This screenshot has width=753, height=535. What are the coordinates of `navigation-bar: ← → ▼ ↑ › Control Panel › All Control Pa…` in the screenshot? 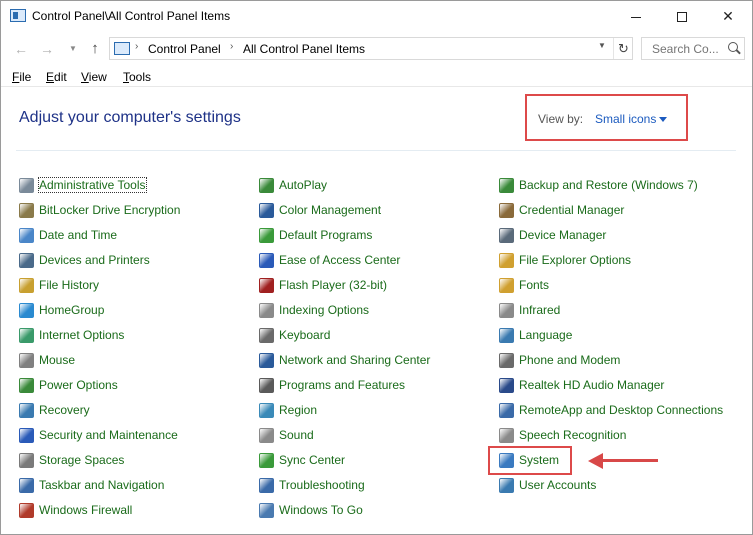 It's located at (376, 49).